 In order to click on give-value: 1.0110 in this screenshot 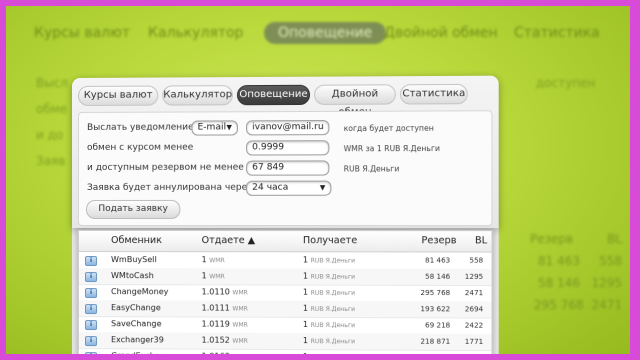, I will do `click(215, 292)`.